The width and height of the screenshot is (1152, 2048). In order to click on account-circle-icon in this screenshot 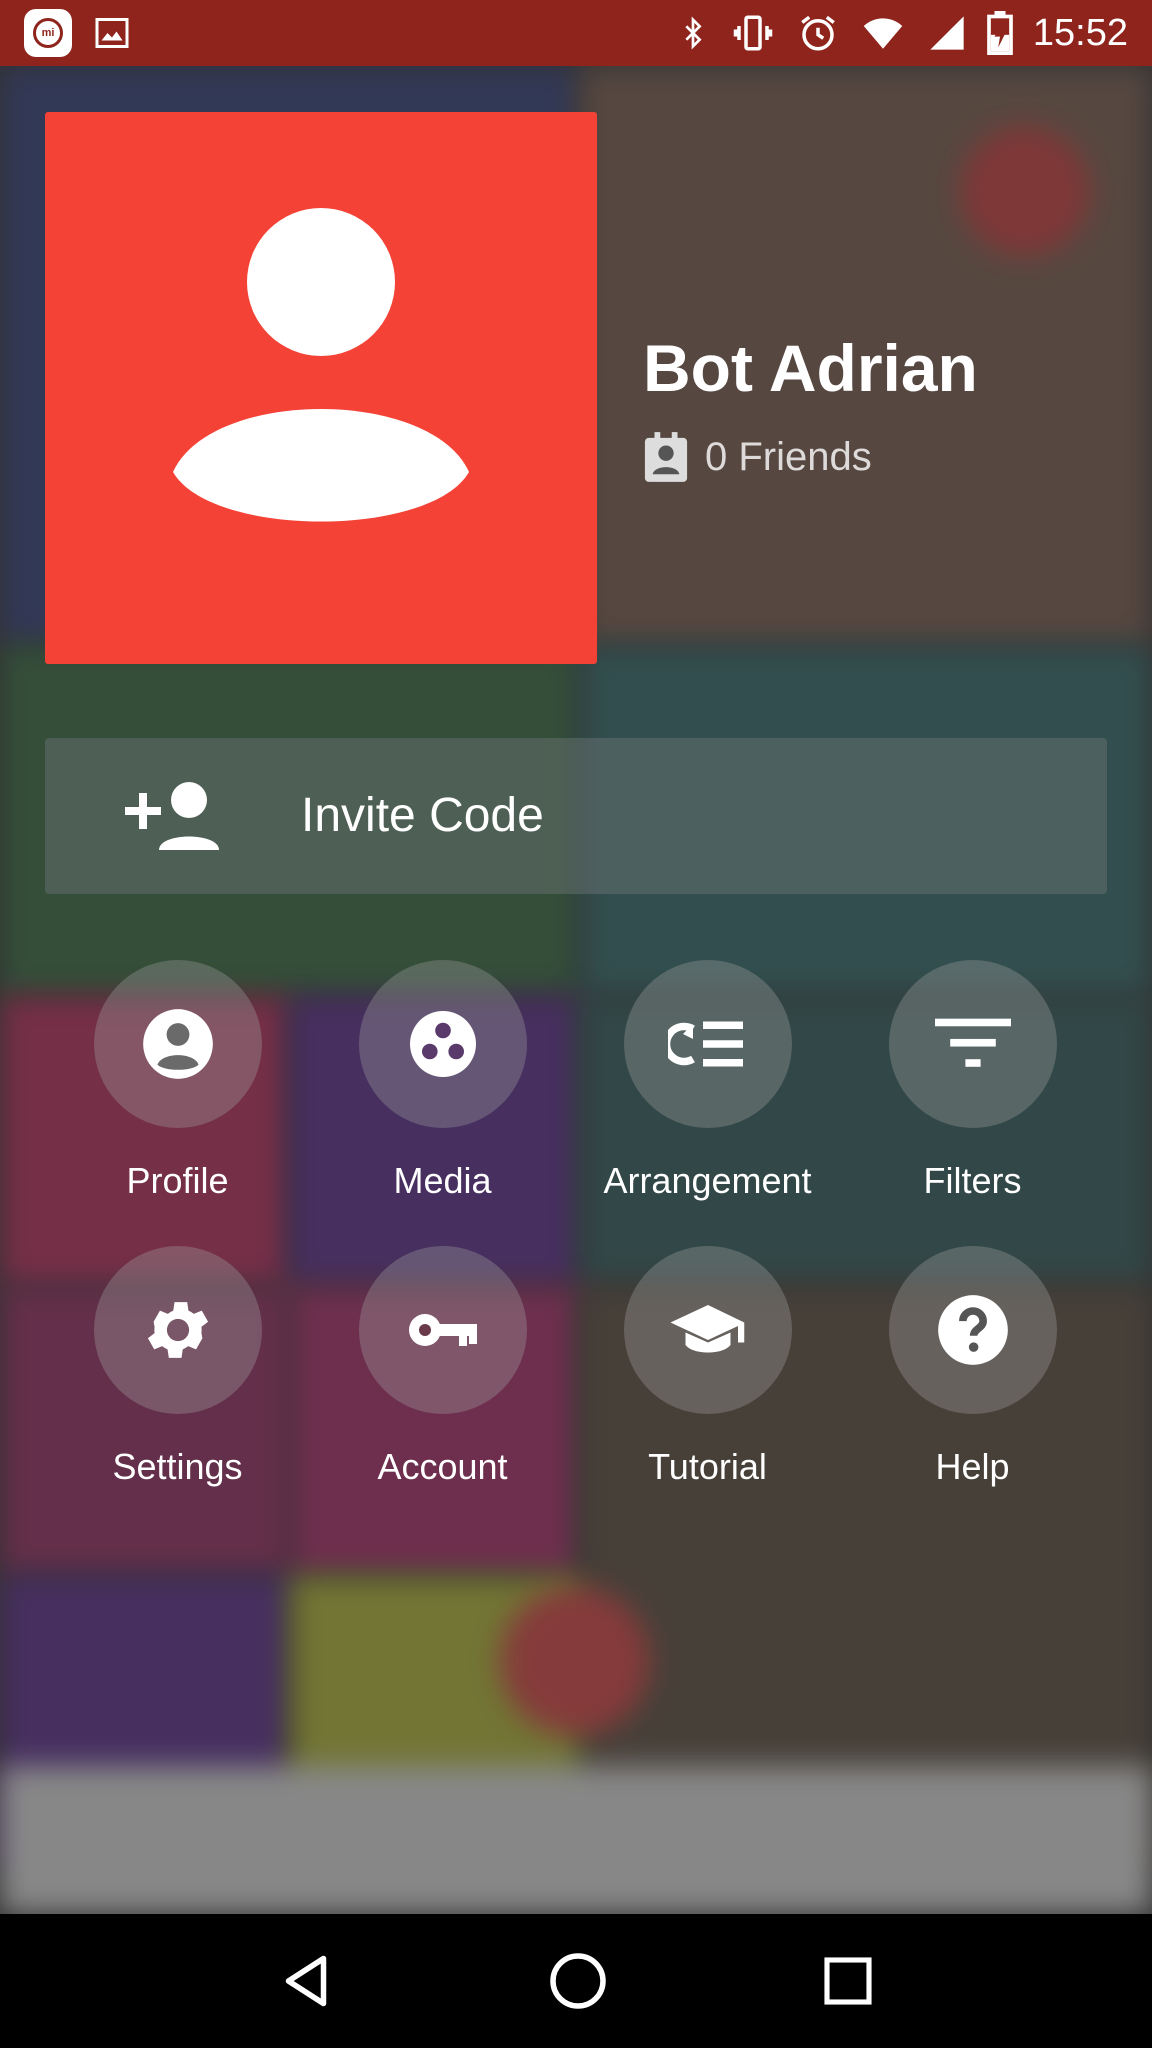, I will do `click(177, 1044)`.